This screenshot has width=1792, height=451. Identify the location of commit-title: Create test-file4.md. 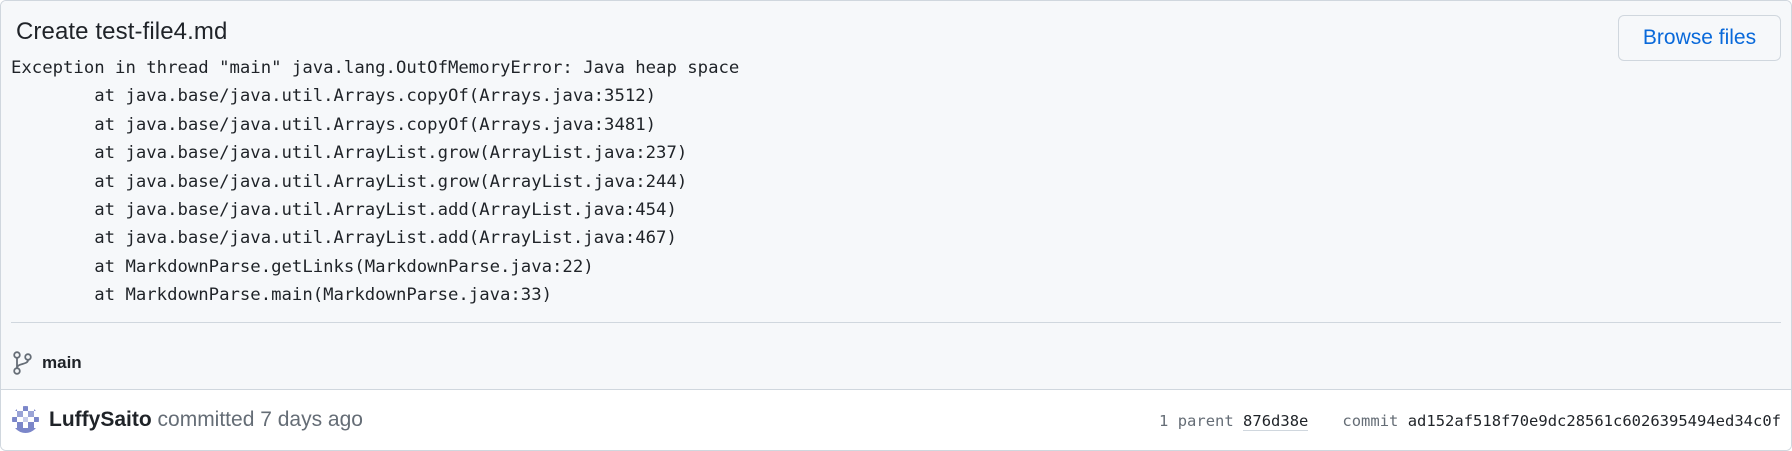
(122, 31).